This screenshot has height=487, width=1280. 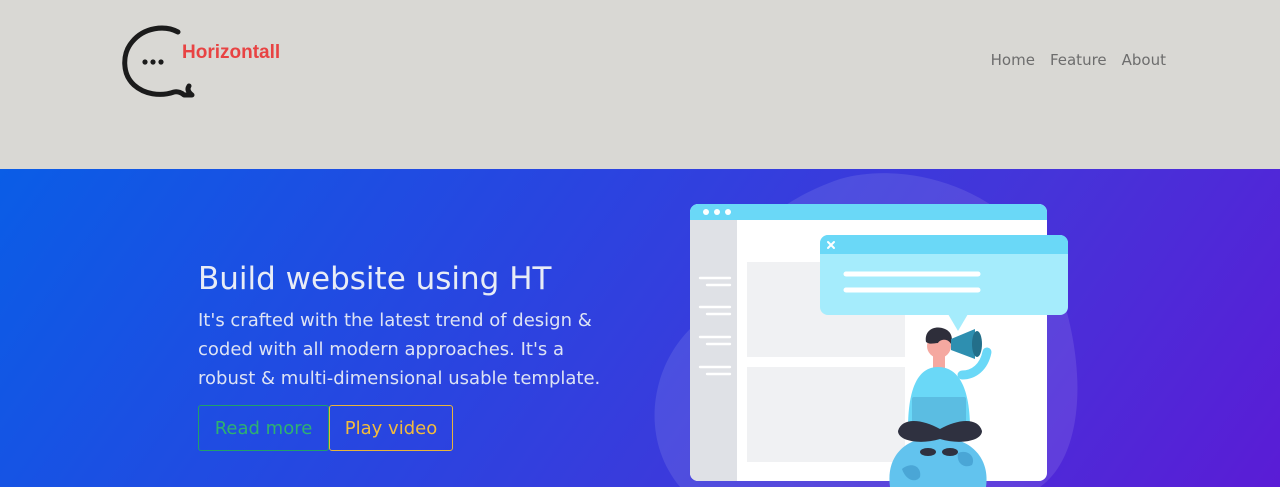 I want to click on hero-title: Build website using HT, so click(x=375, y=279).